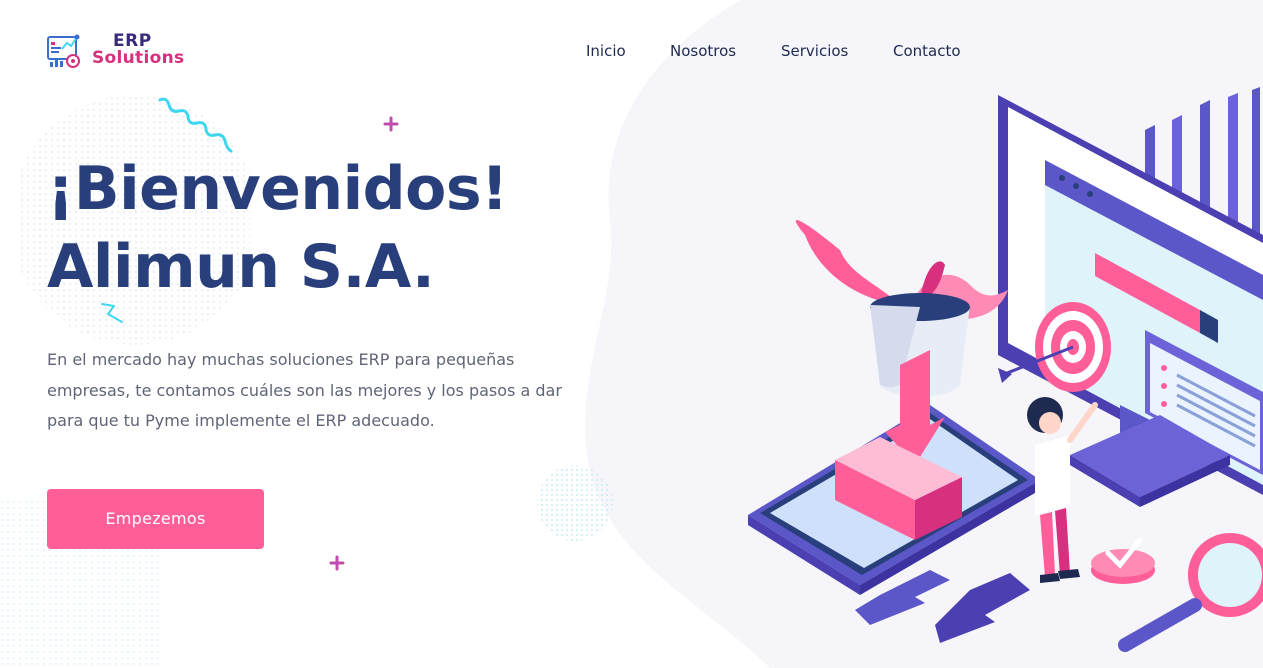 The width and height of the screenshot is (1263, 668). Describe the element at coordinates (606, 51) in the screenshot. I see `nav-item-inicio: Inicio` at that location.